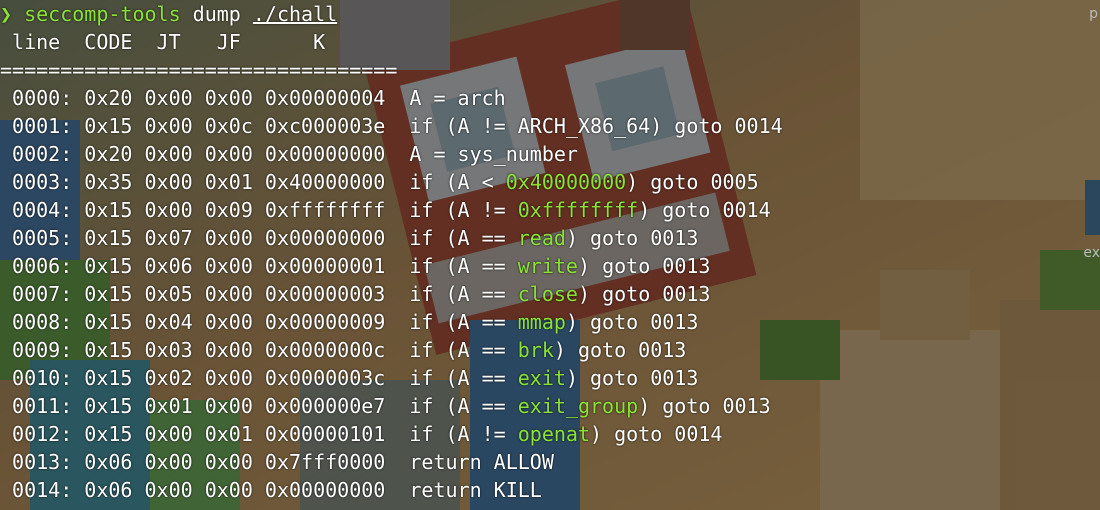 The image size is (1100, 510). I want to click on instruction-goto: ) goto 0005, so click(692, 182).